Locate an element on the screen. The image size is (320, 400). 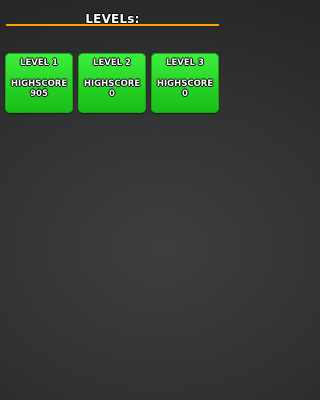
level-1-button: LEVEL 1 HIGHSCORE 905 is located at coordinates (39, 83).